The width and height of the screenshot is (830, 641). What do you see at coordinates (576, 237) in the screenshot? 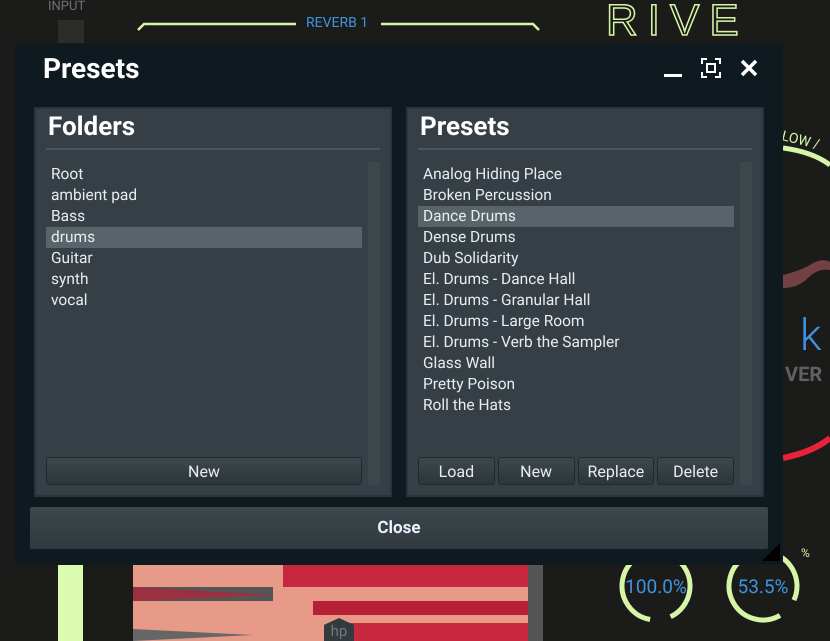
I see `preset-item: Dense Drums` at bounding box center [576, 237].